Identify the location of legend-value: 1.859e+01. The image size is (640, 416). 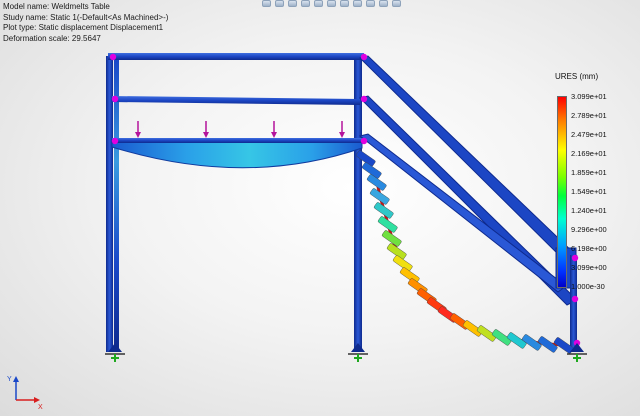
(589, 172).